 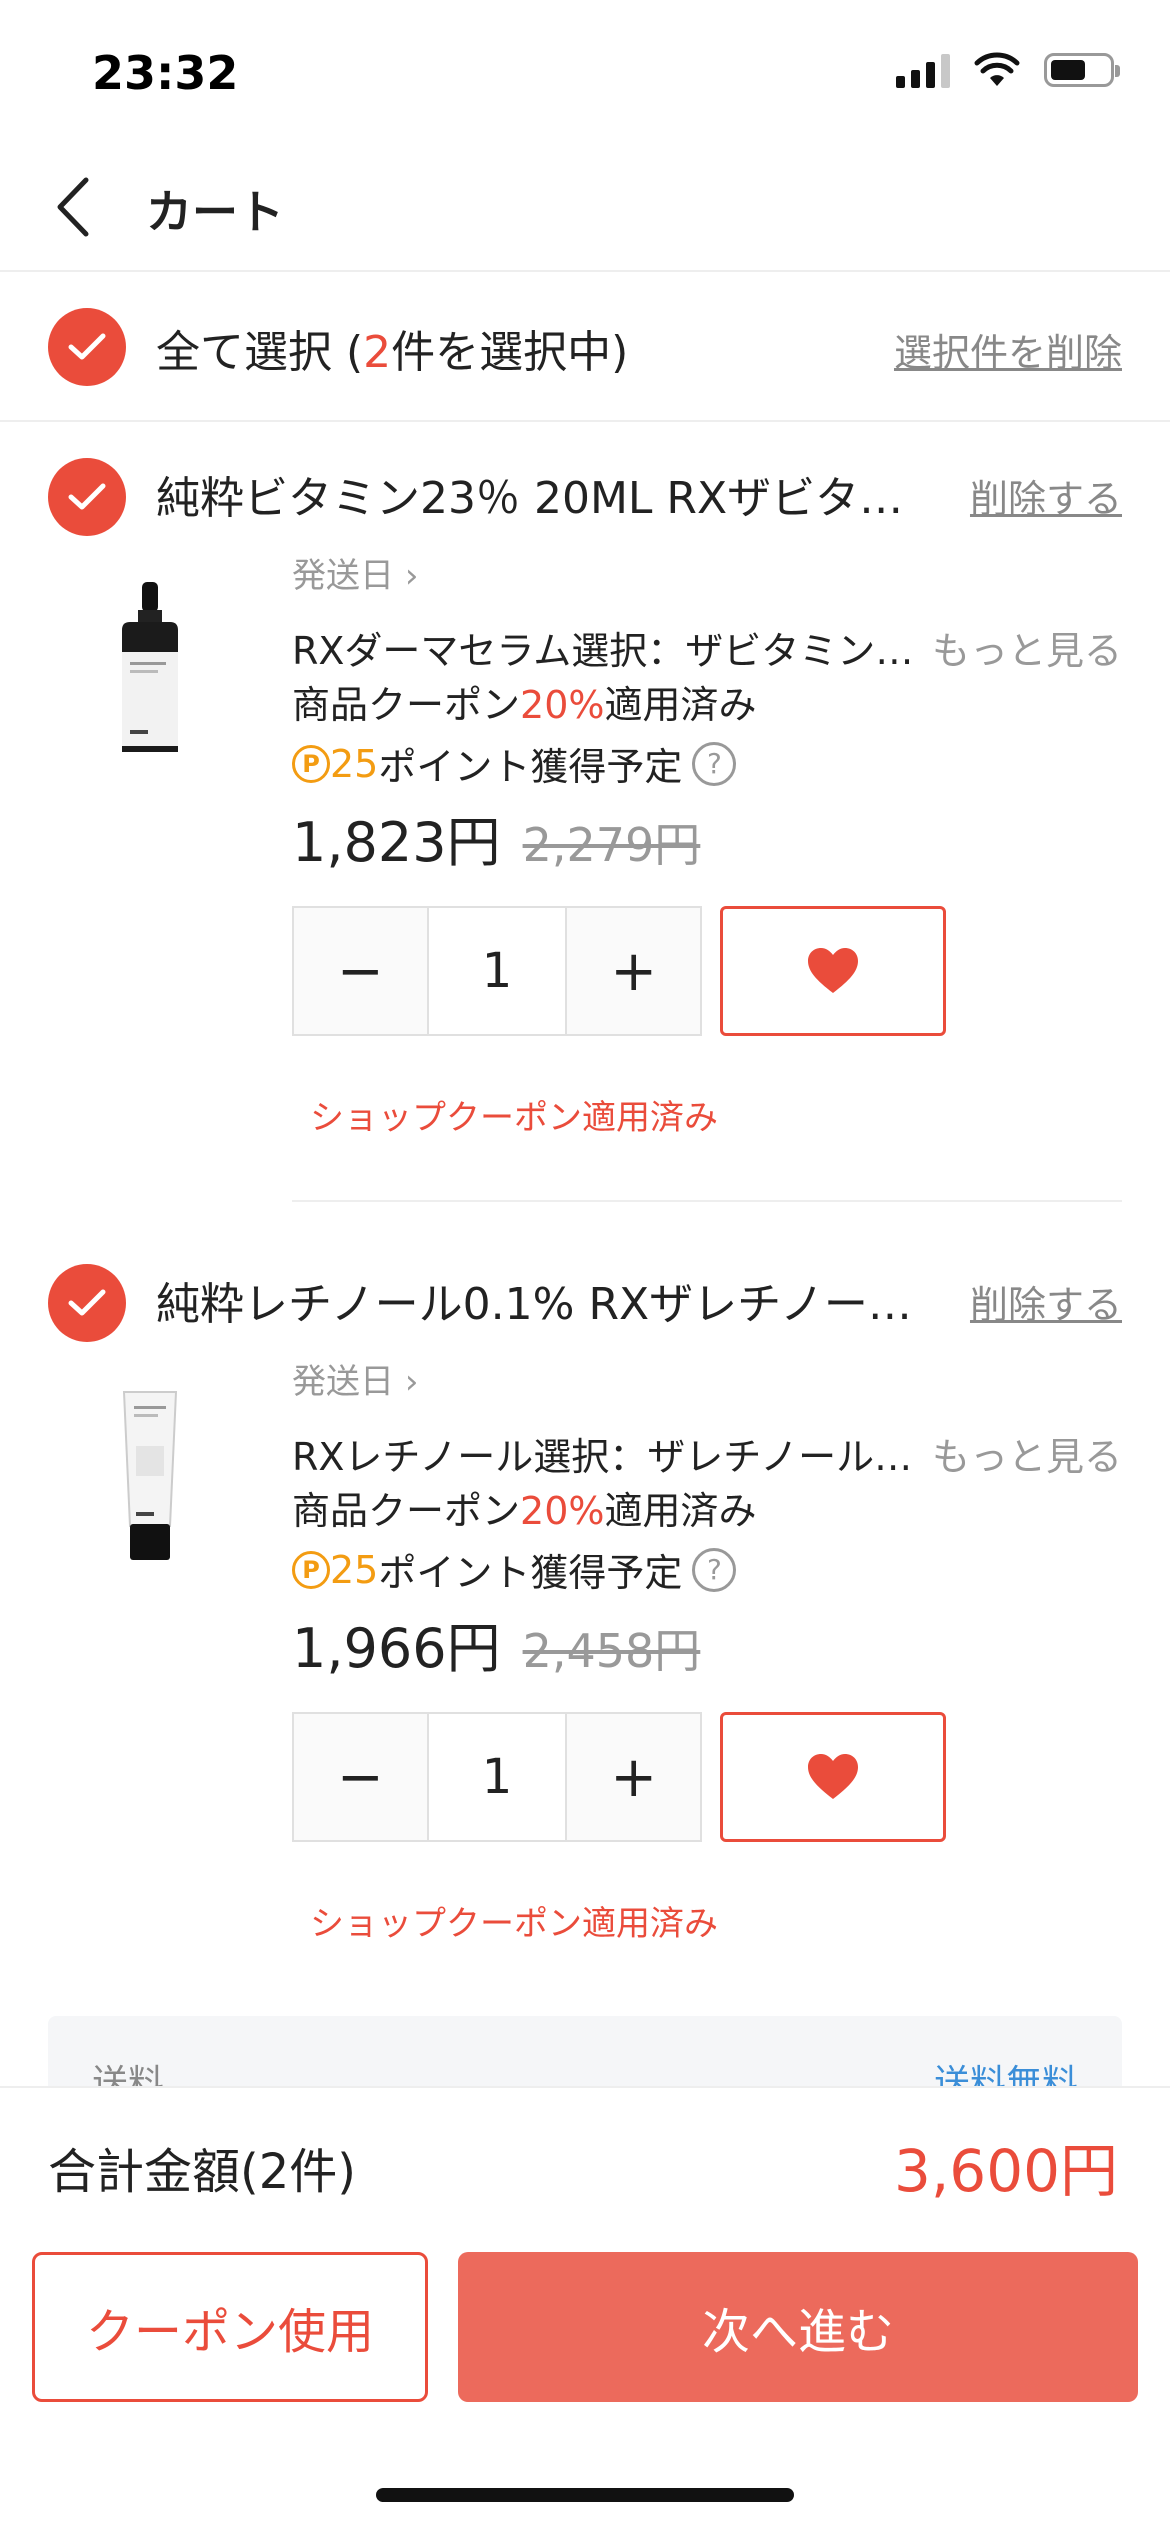 What do you see at coordinates (923, 70) in the screenshot?
I see `cellular-signal-icon` at bounding box center [923, 70].